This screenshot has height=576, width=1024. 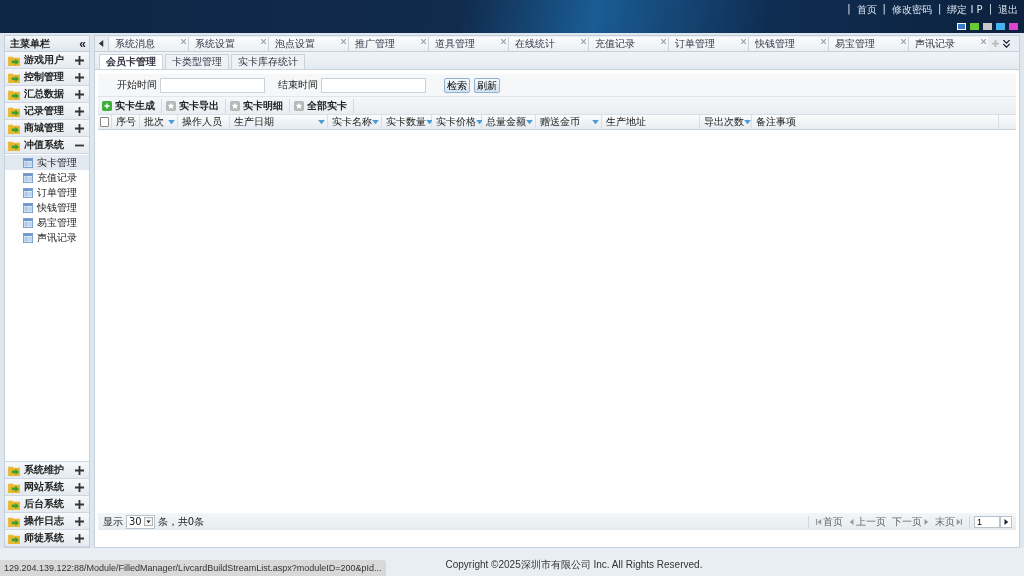 What do you see at coordinates (47, 207) in the screenshot?
I see `menu-item: 快钱管理` at bounding box center [47, 207].